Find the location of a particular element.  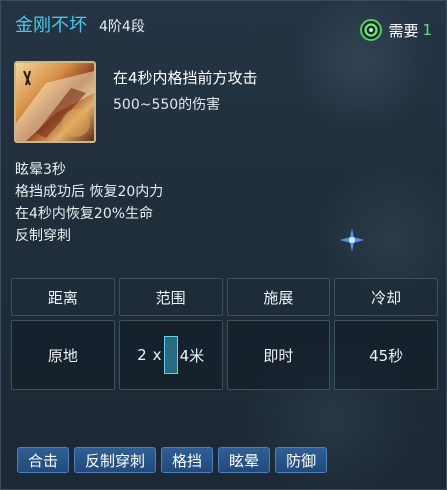

requirement-label: 需要 is located at coordinates (403, 30).